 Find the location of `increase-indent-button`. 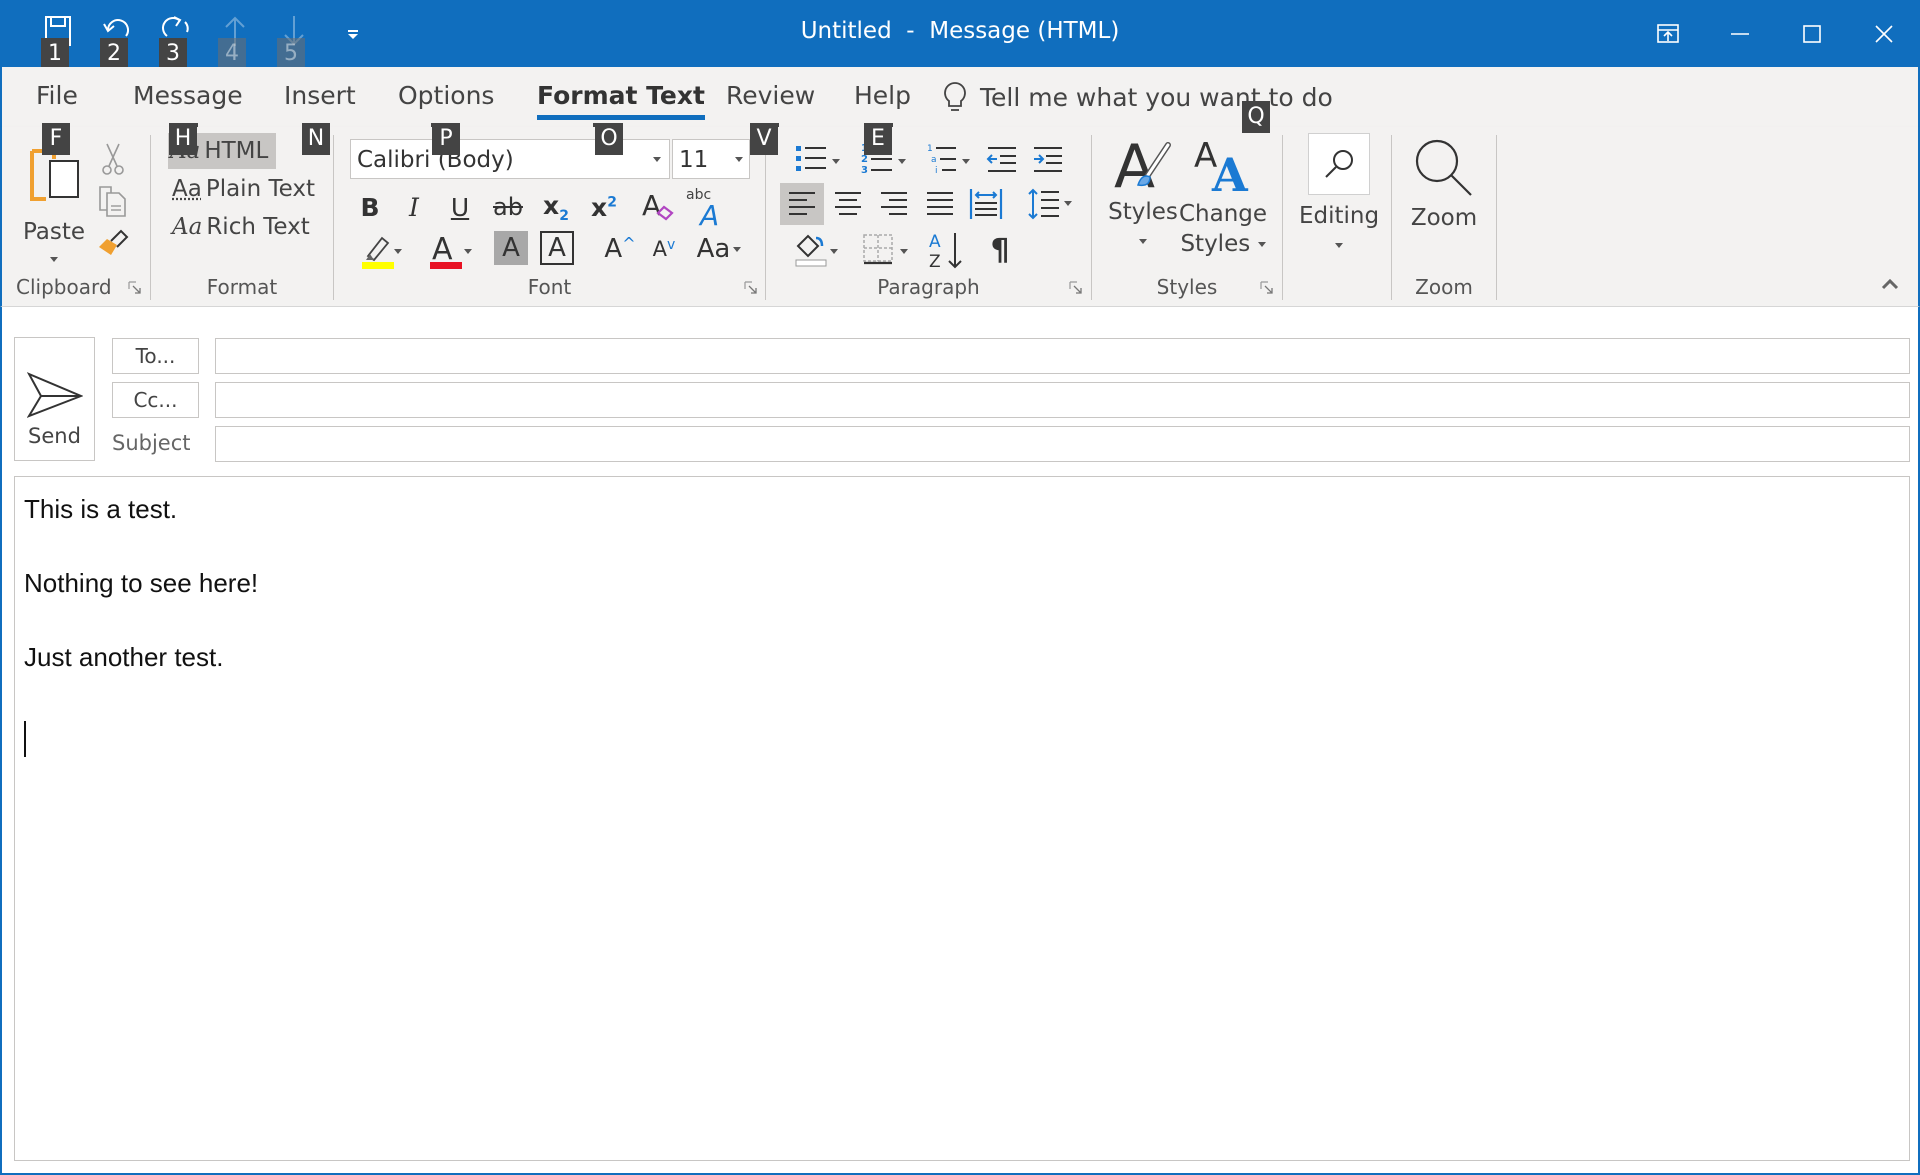

increase-indent-button is located at coordinates (1048, 159).